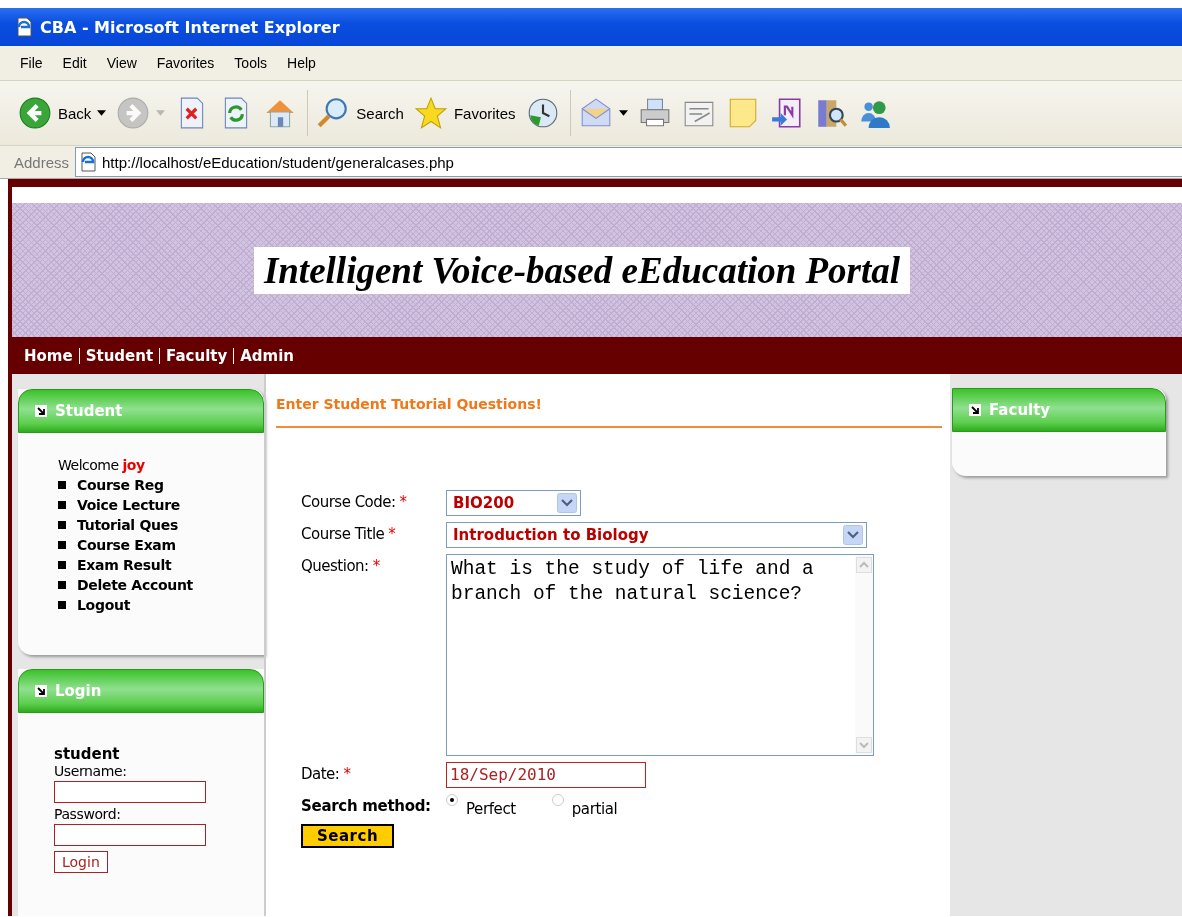 This screenshot has height=917, width=1182. I want to click on password-label: Password:, so click(87, 814).